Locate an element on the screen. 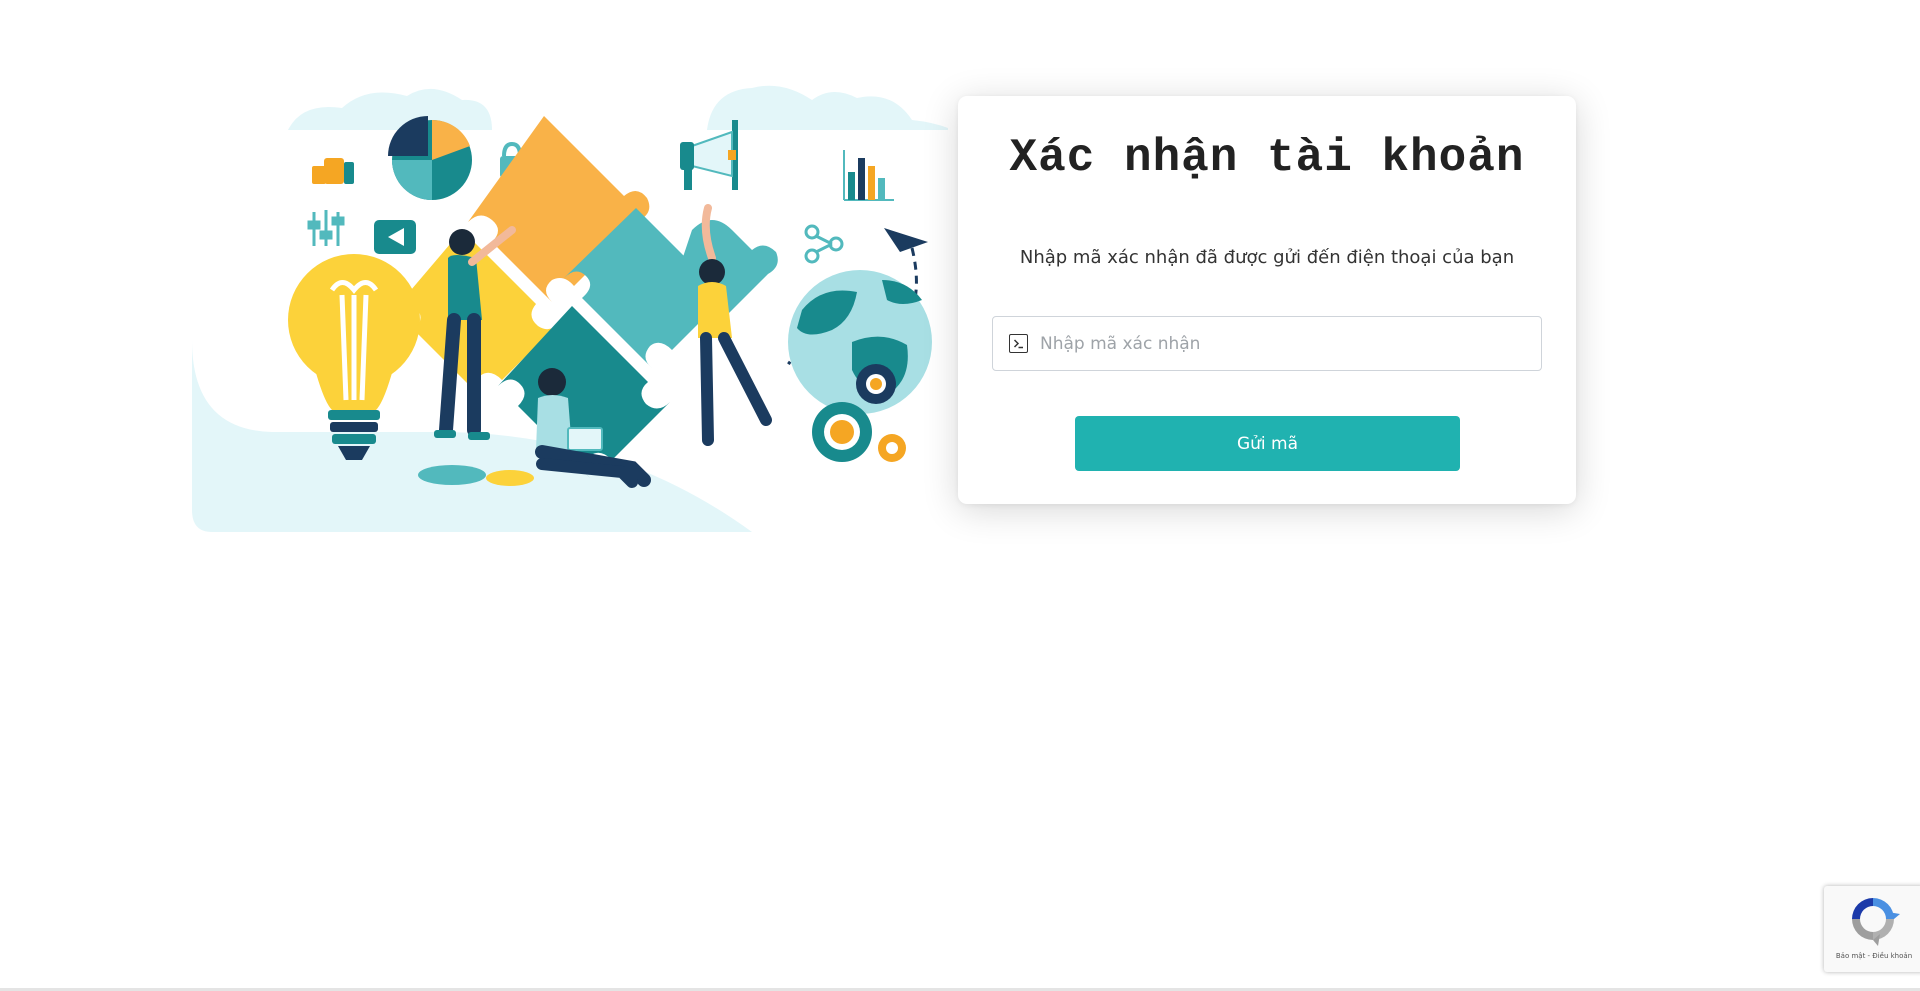 The height and width of the screenshot is (991, 1920). page-title: Xác nhận tài khoản is located at coordinates (1267, 158).